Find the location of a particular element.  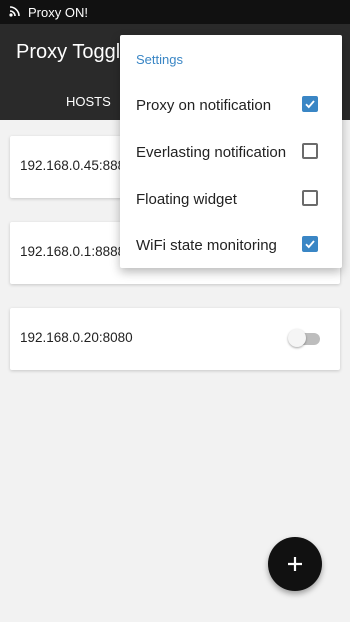

plus-icon is located at coordinates (295, 564).